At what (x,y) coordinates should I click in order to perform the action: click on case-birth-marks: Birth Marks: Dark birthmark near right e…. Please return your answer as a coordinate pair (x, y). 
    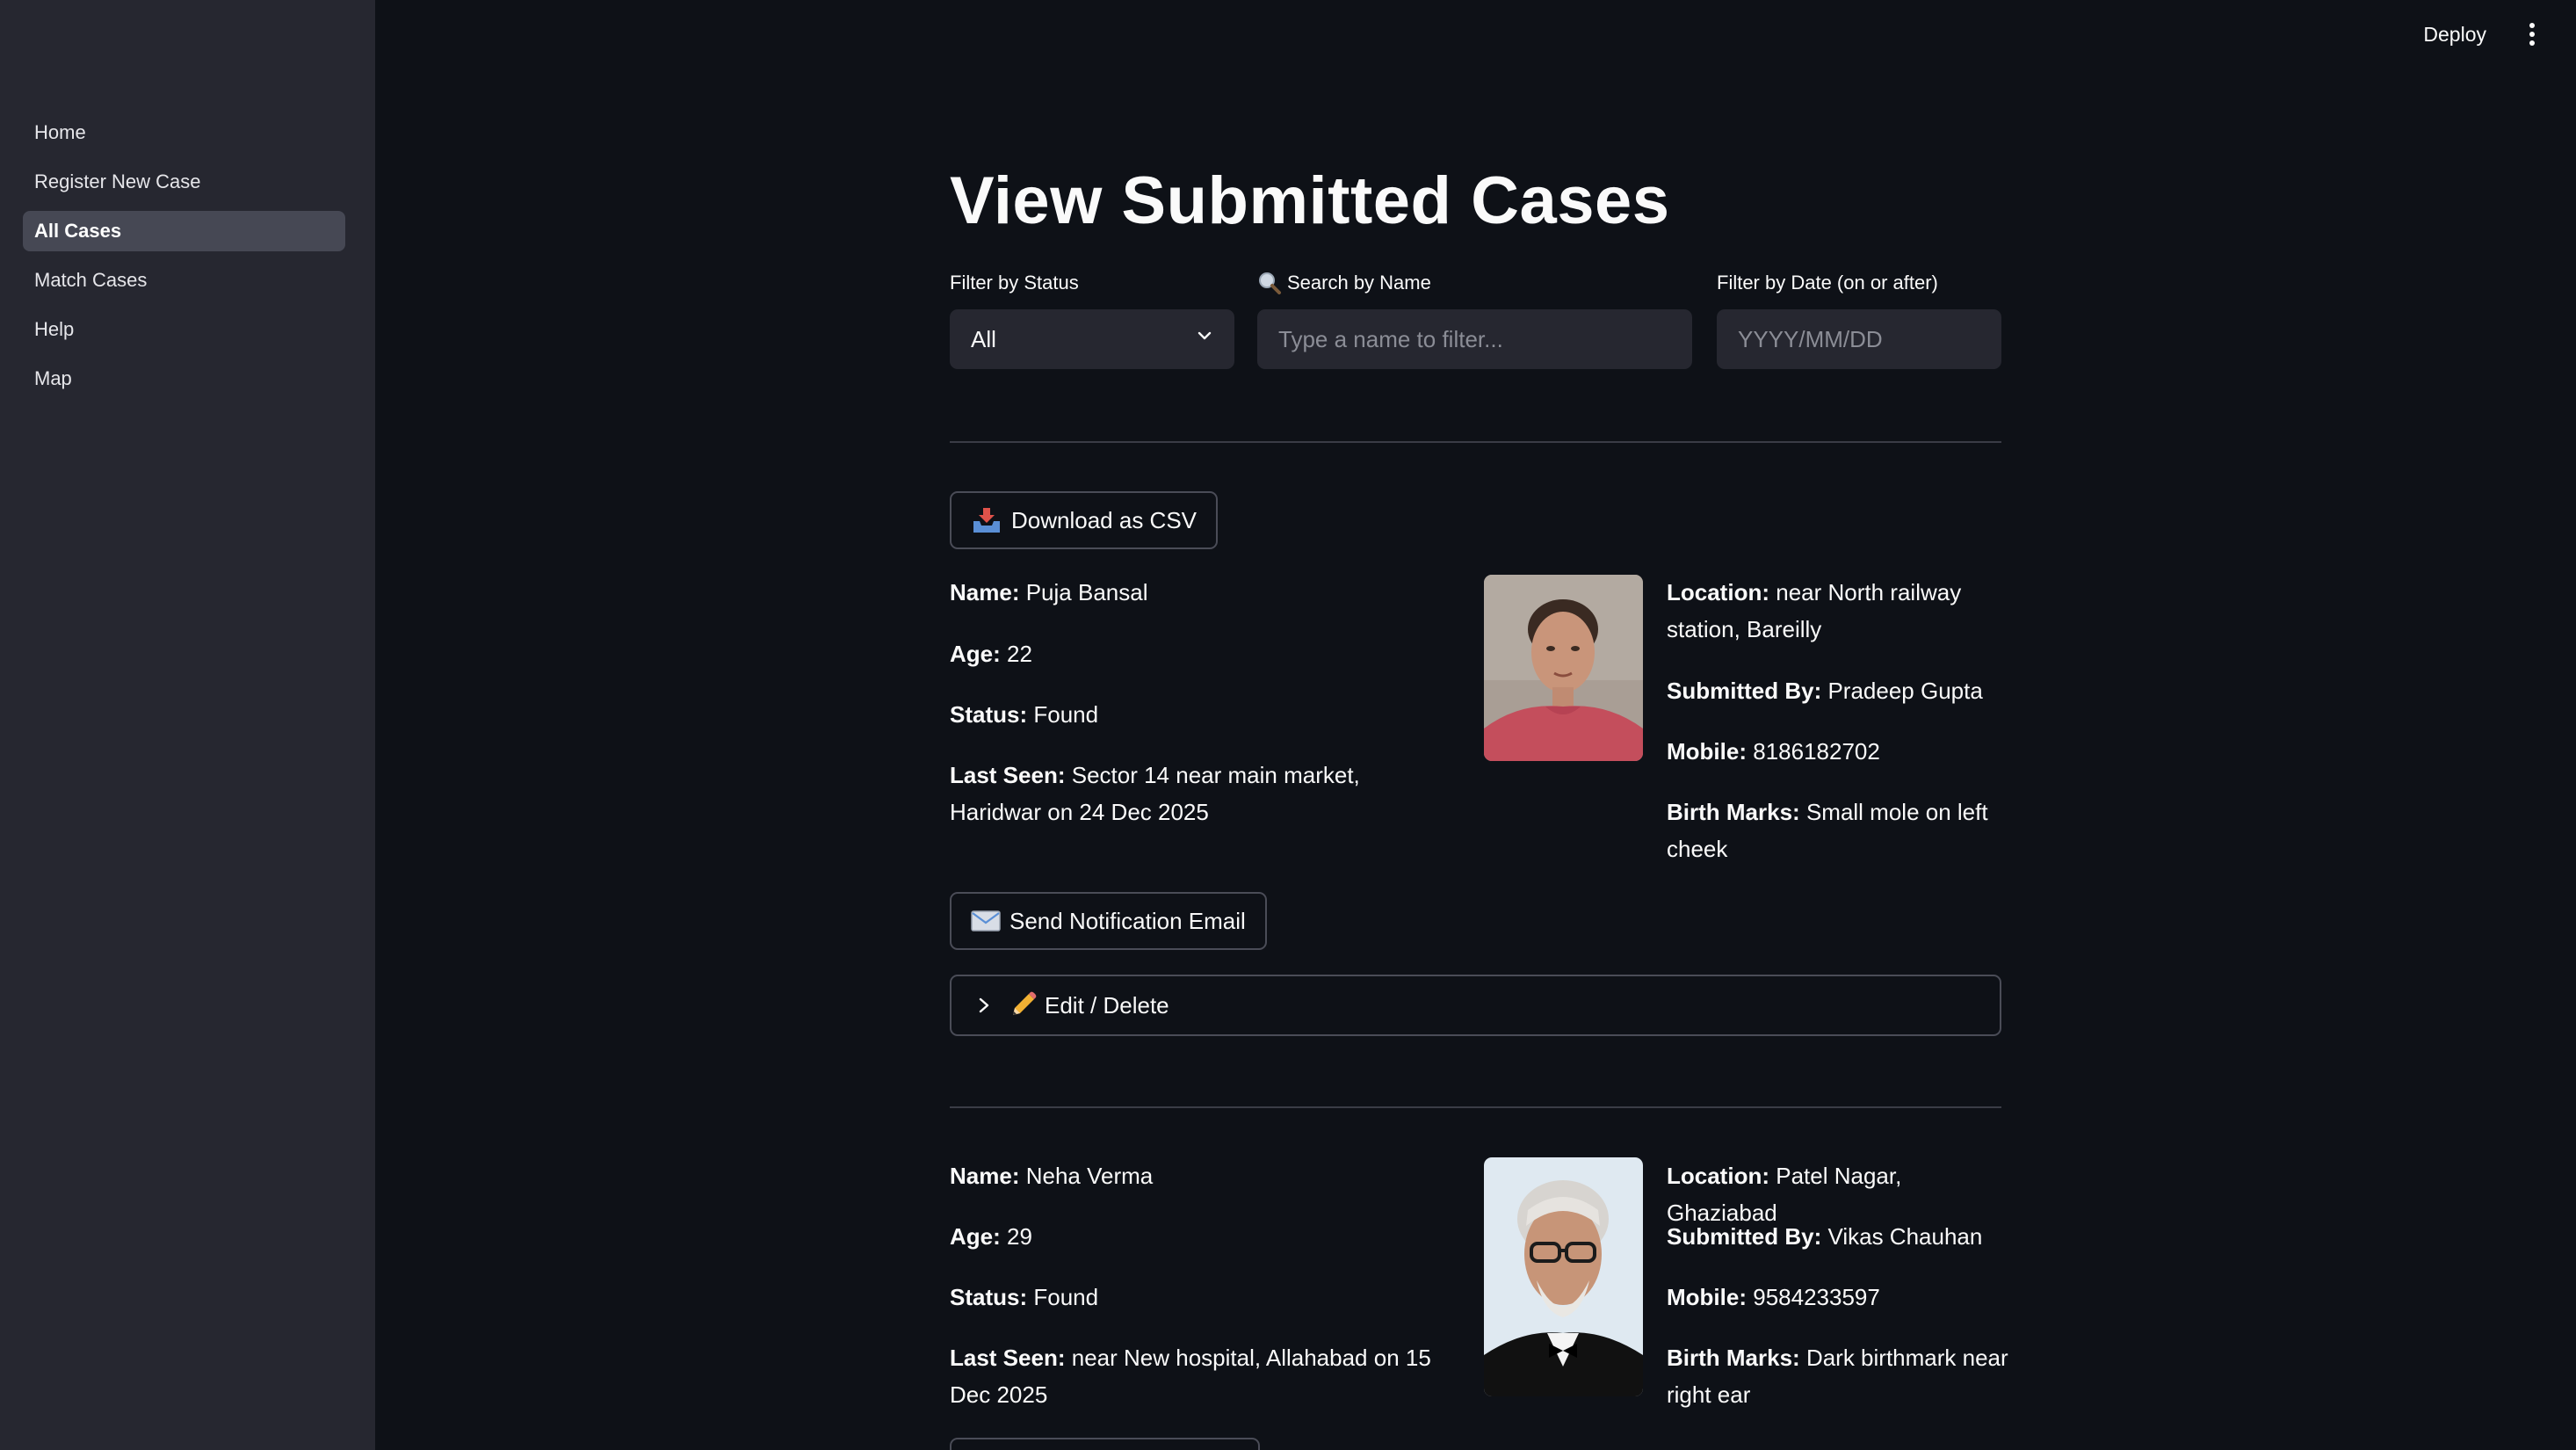
    Looking at the image, I should click on (1837, 1376).